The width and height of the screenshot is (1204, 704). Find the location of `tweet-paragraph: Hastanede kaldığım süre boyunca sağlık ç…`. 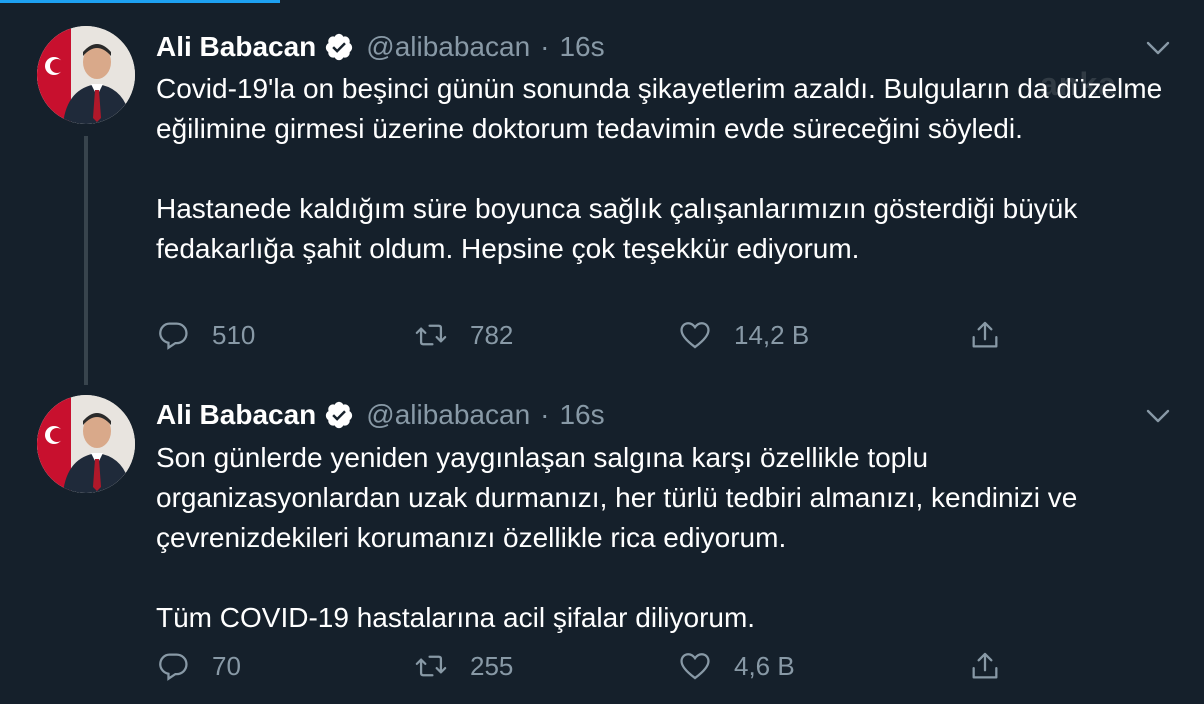

tweet-paragraph: Hastanede kaldığım süre boyunca sağlık ç… is located at coordinates (617, 228).